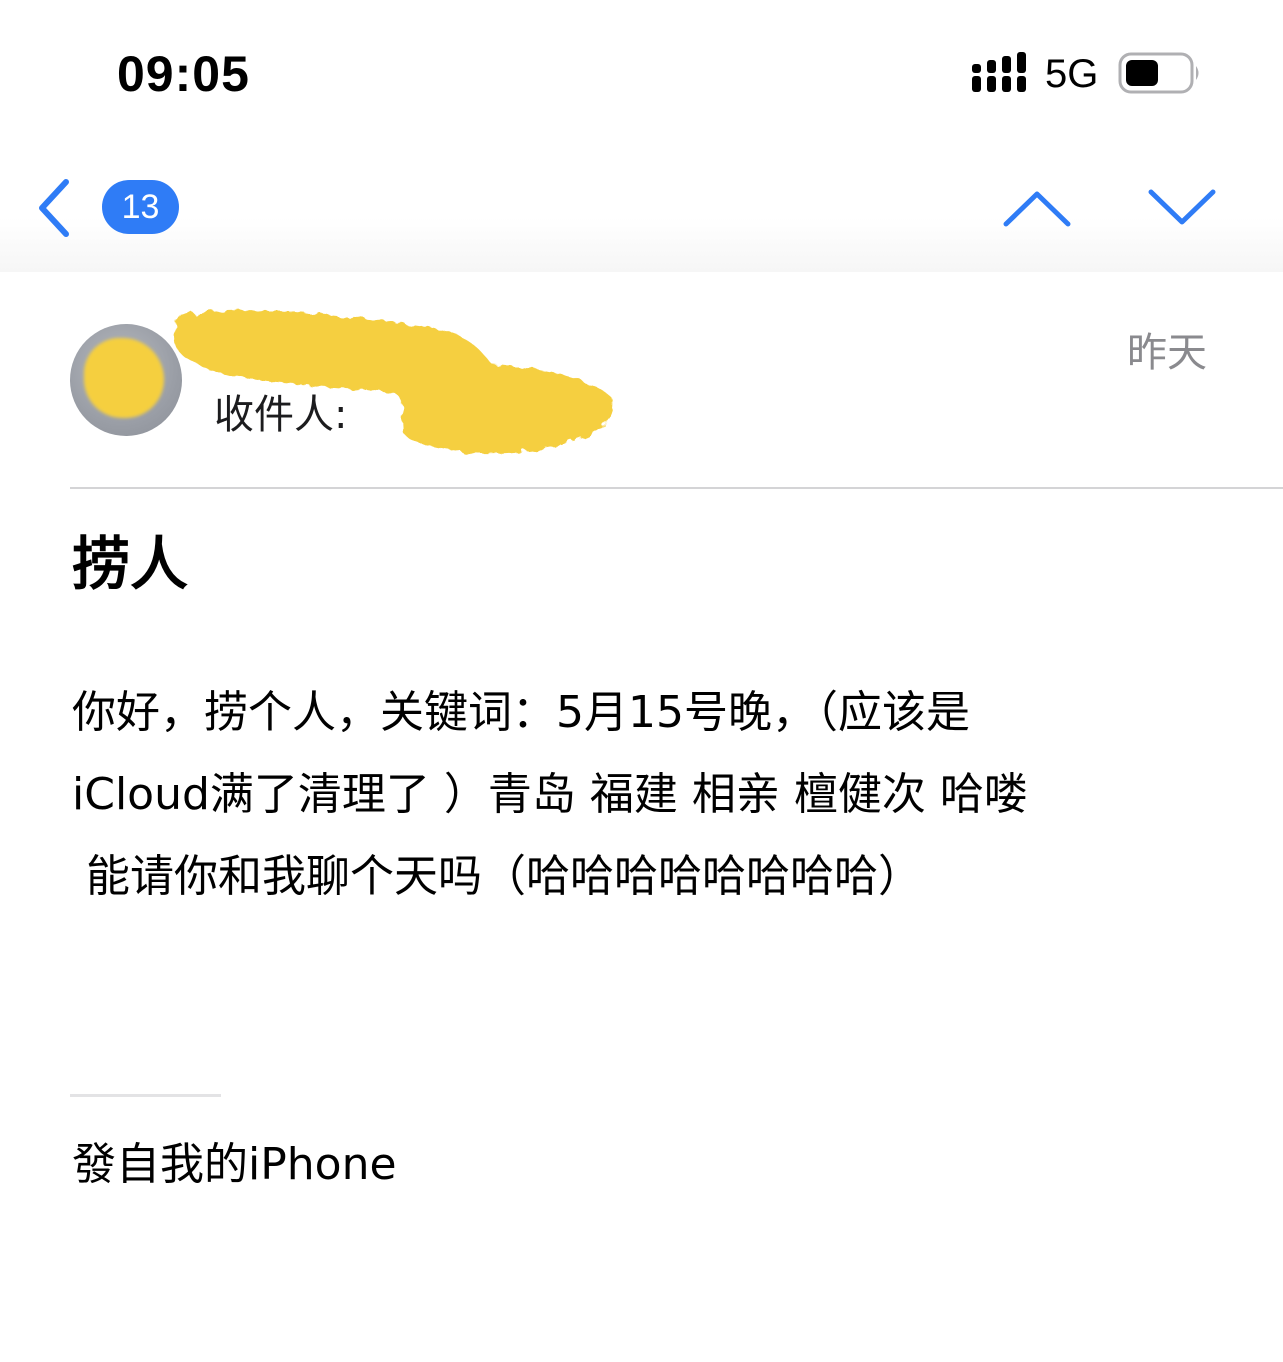 Image resolution: width=1283 pixels, height=1362 pixels. Describe the element at coordinates (140, 207) in the screenshot. I see `unread-count-badge: 13` at that location.